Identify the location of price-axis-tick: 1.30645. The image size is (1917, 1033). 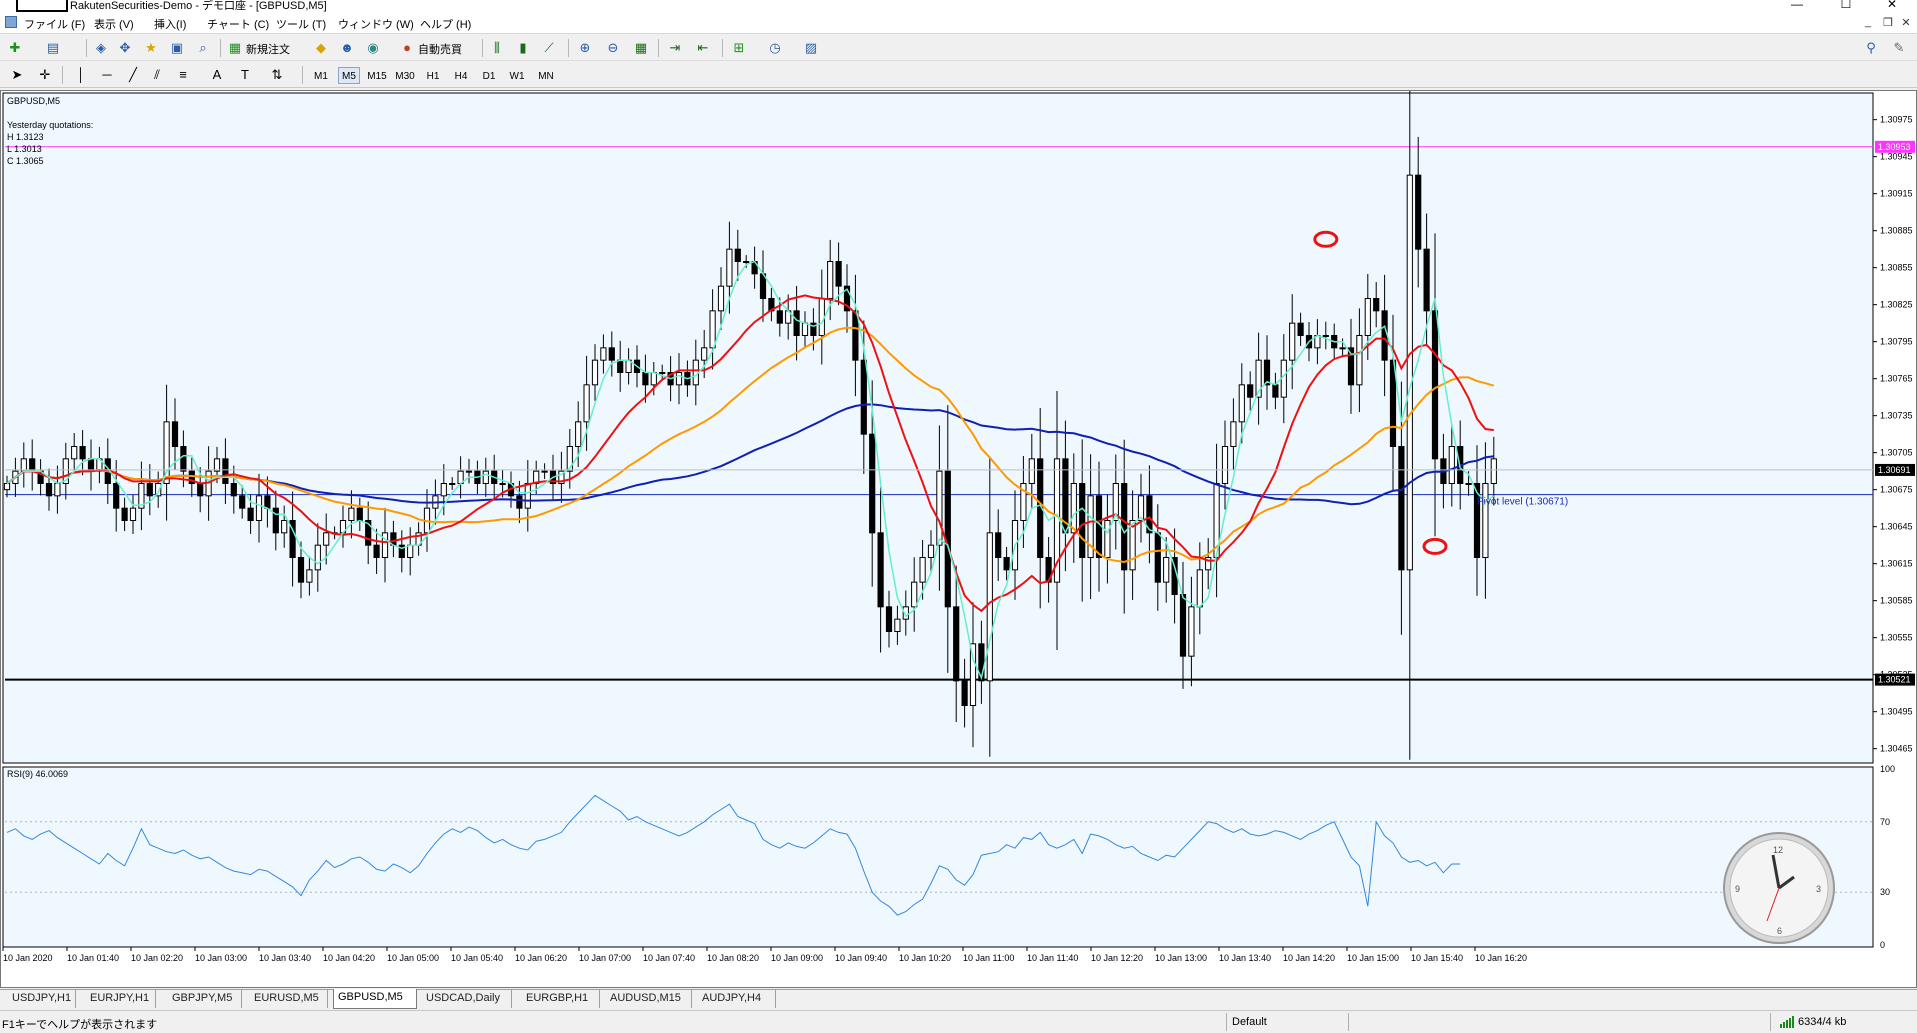
(1896, 527).